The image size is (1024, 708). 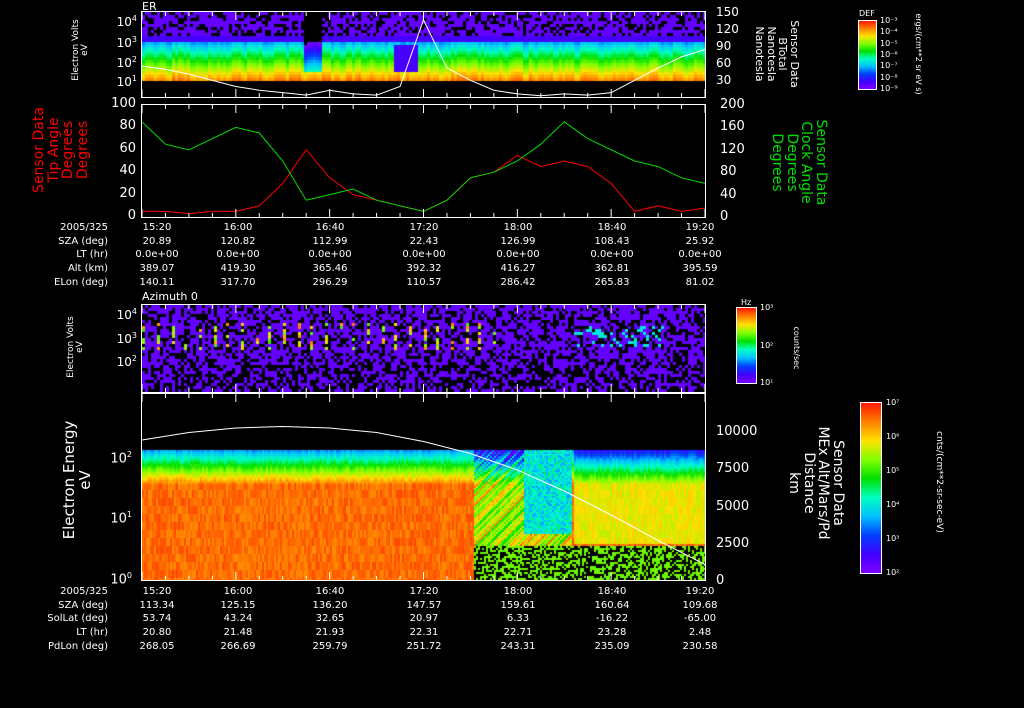 I want to click on cbar-tick: 10⁷, so click(x=893, y=402).